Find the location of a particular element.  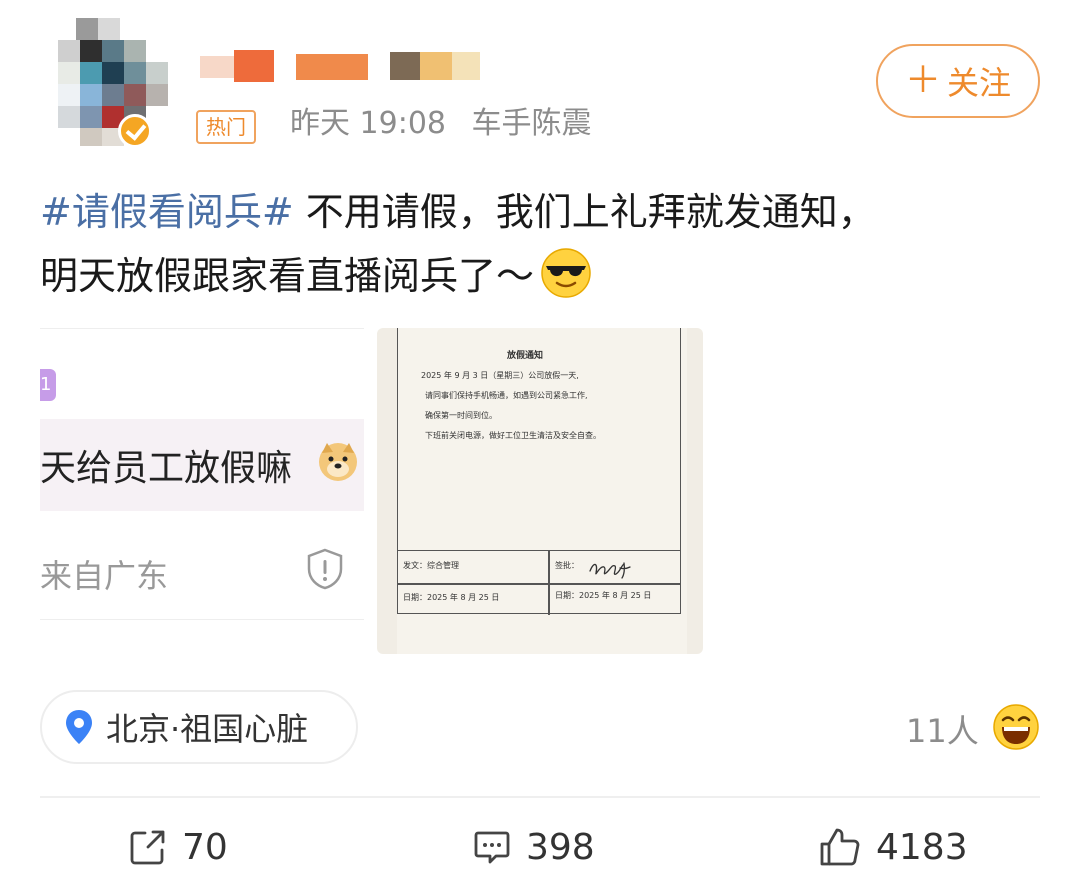

reaction-people-count: 11人 is located at coordinates (942, 729).